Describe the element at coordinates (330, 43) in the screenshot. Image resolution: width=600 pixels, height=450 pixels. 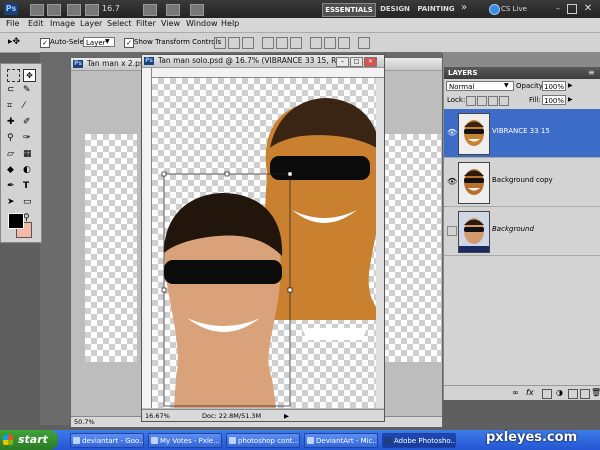
I see `distribute-center-icon` at that location.